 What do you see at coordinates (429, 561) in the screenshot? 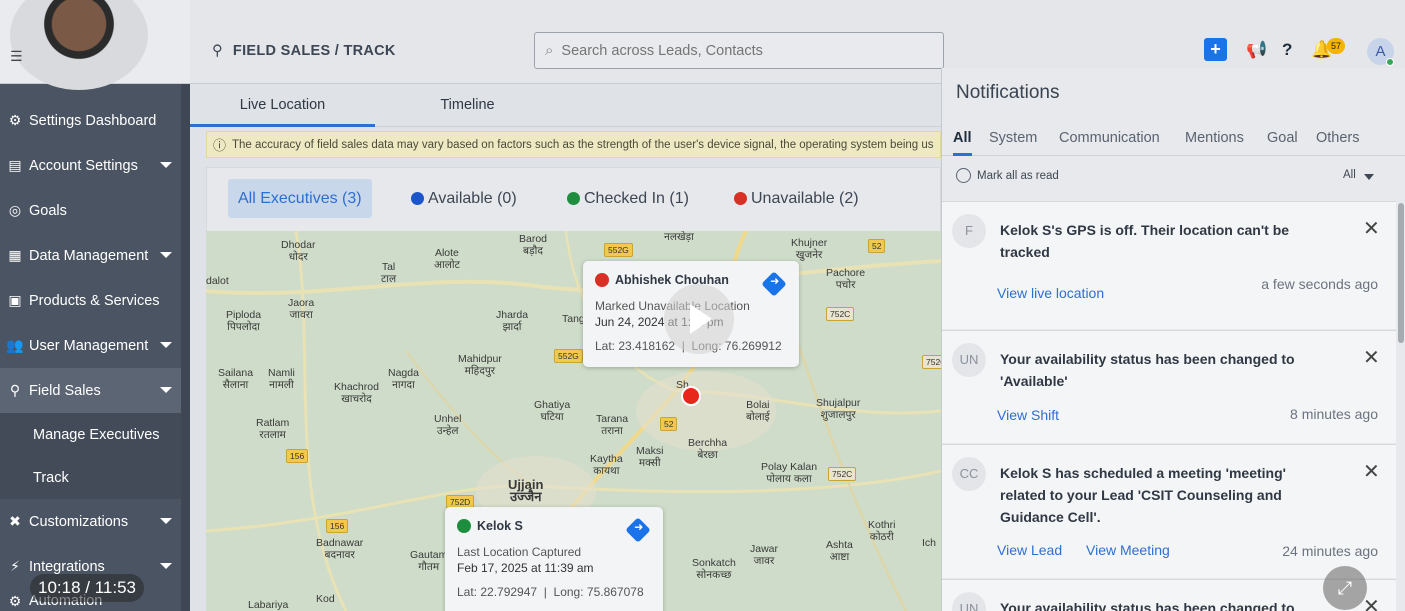
I see `map-place-label: Gautam गौतम` at bounding box center [429, 561].